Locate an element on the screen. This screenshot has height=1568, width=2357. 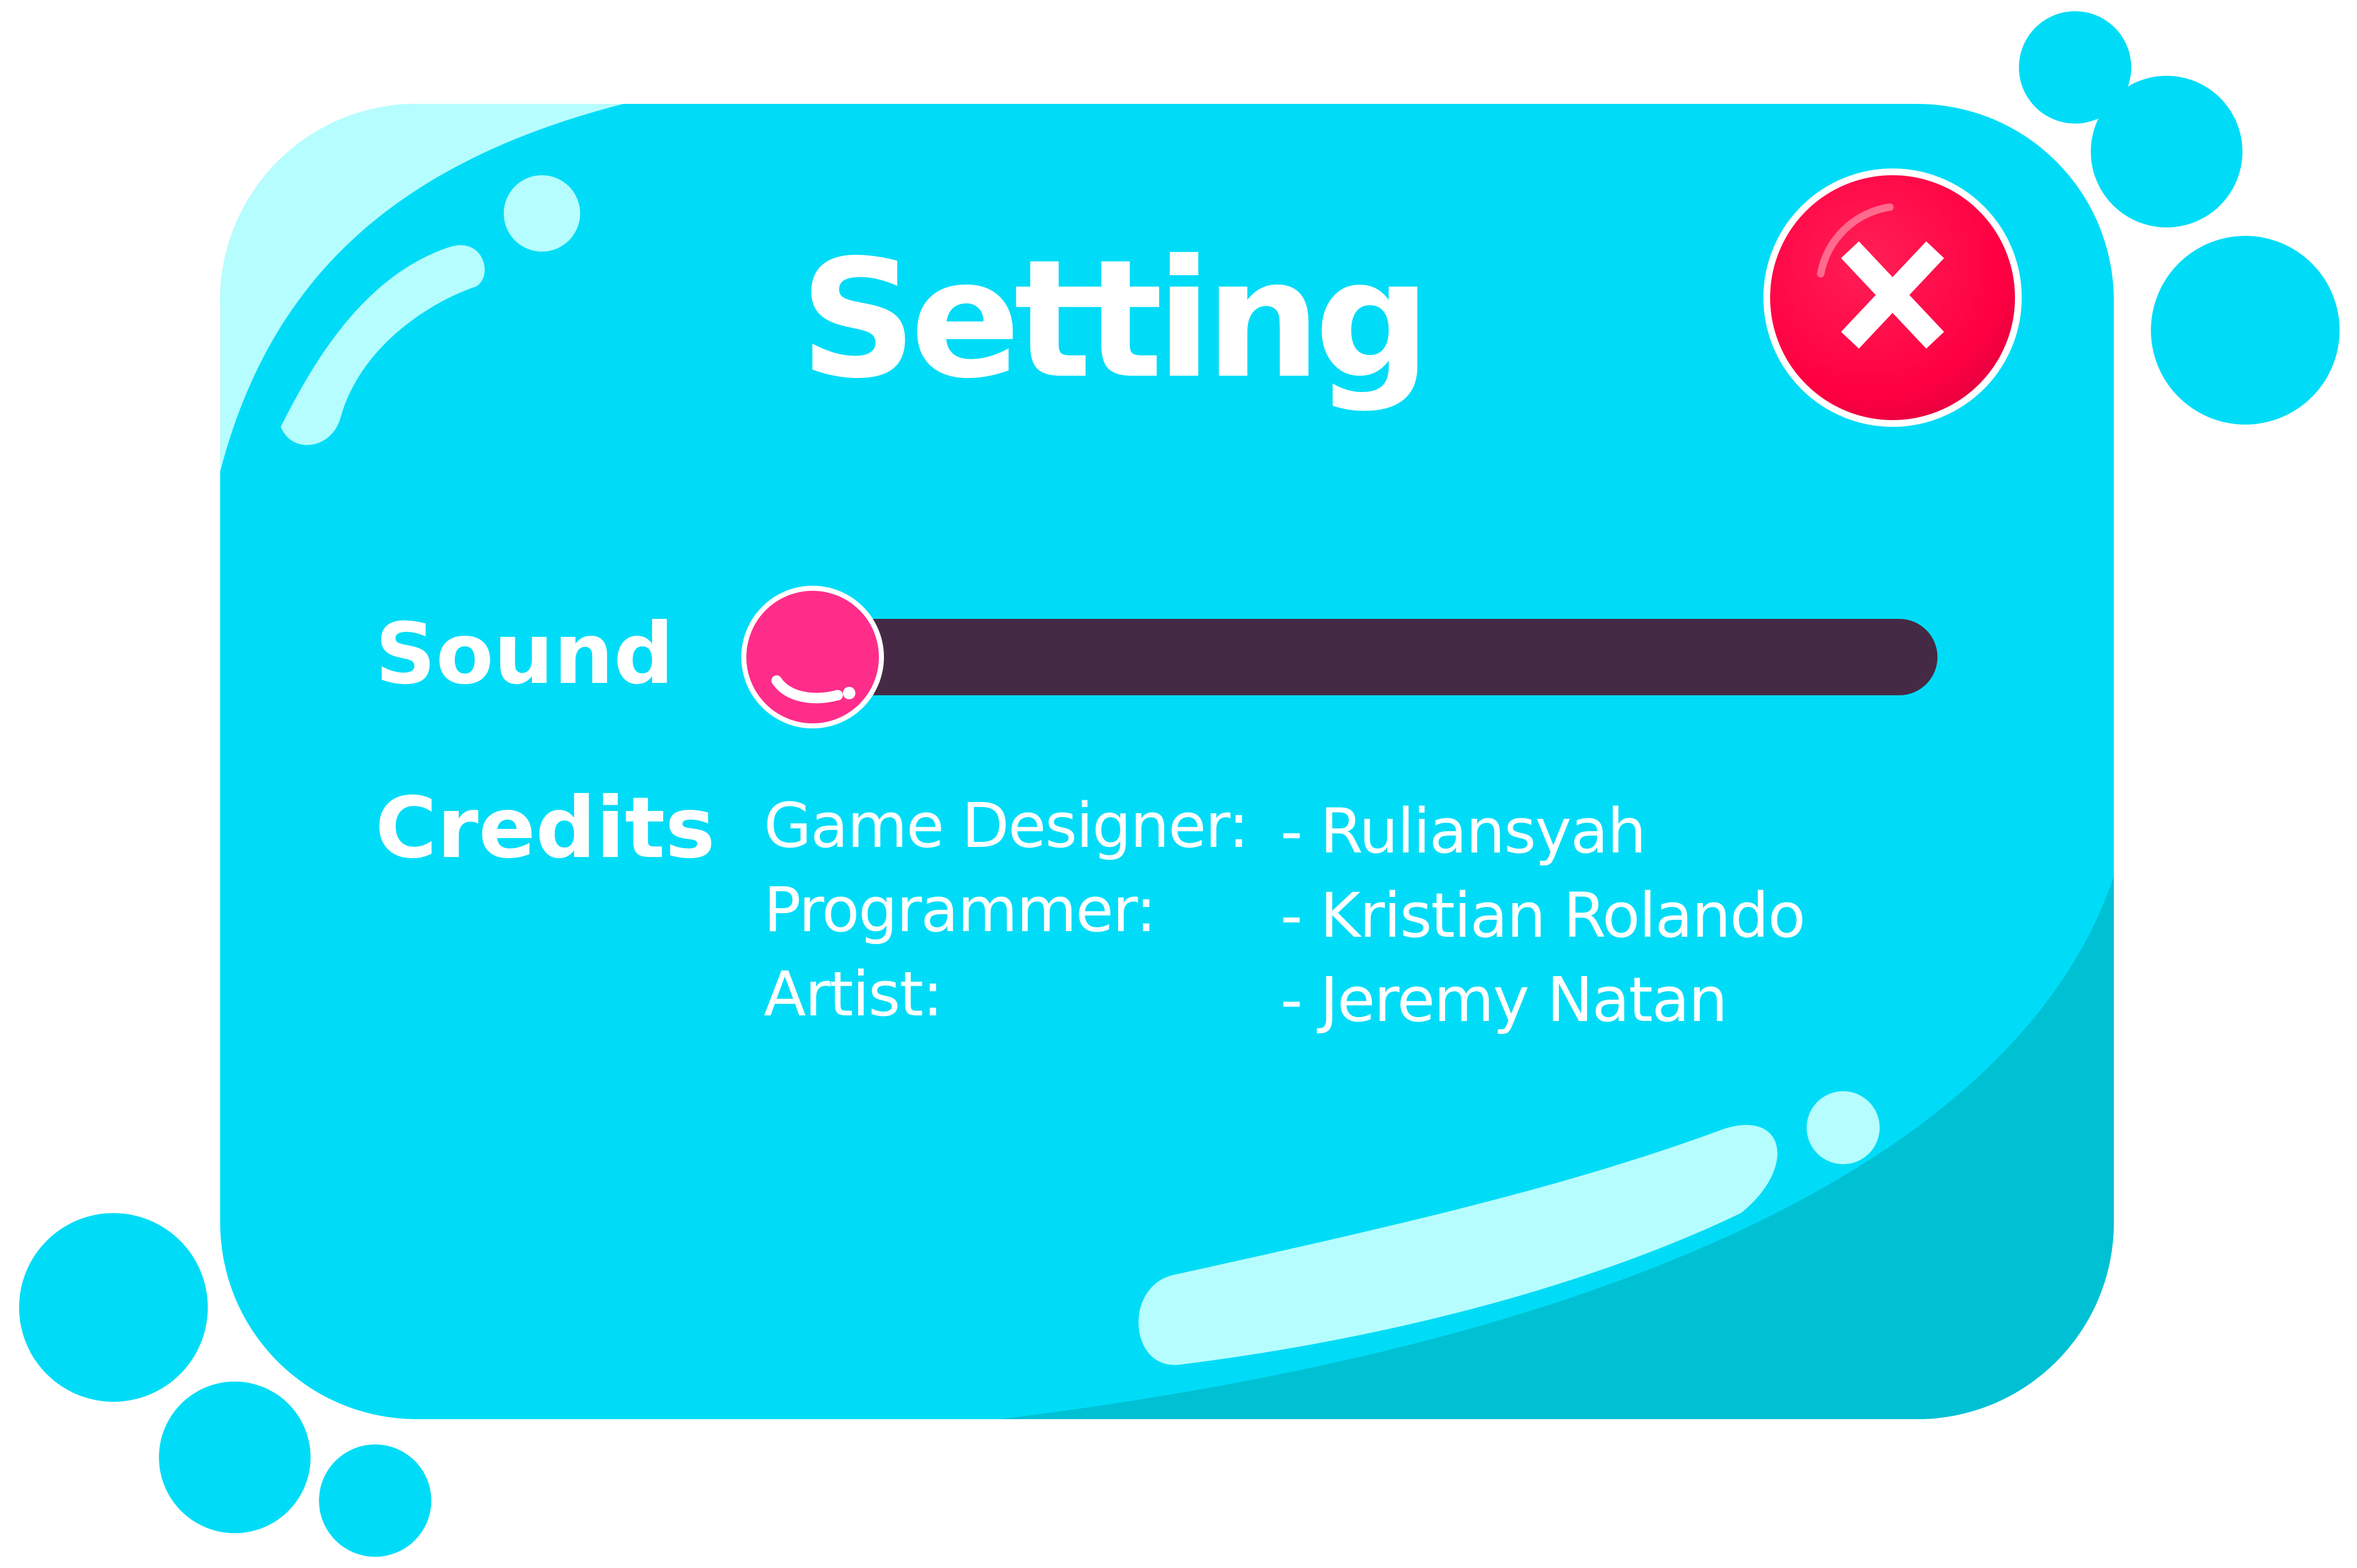
close-x-icon is located at coordinates (1880, 276).